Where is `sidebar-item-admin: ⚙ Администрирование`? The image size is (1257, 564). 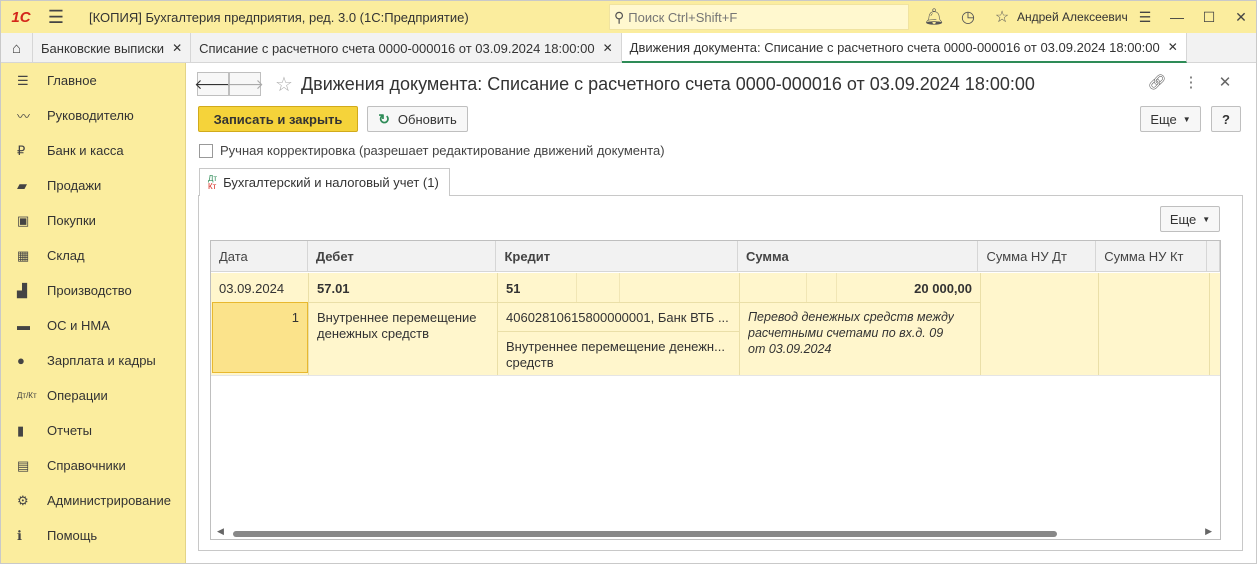 sidebar-item-admin: ⚙ Администрирование is located at coordinates (93, 500).